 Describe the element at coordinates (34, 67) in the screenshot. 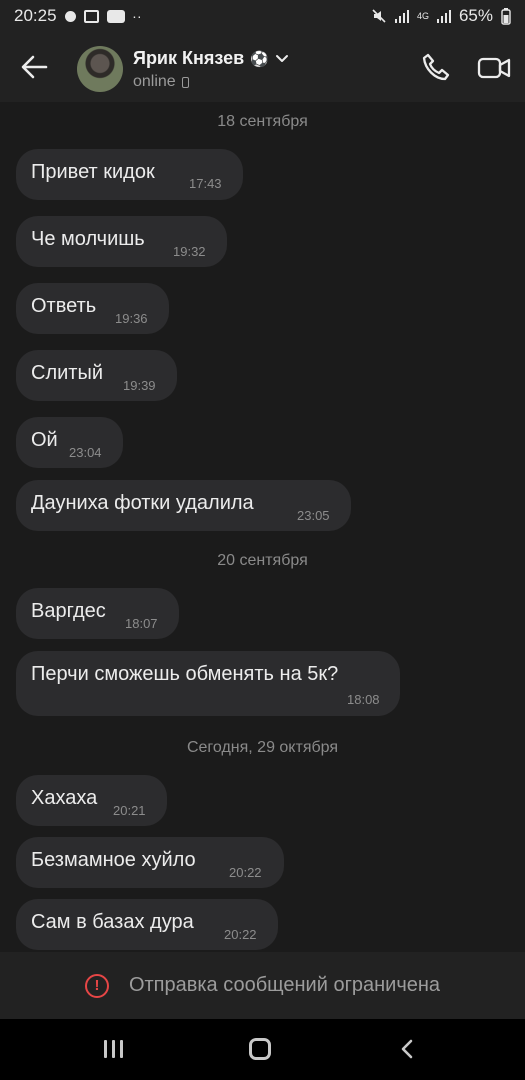

I see `arrow-left-icon` at that location.